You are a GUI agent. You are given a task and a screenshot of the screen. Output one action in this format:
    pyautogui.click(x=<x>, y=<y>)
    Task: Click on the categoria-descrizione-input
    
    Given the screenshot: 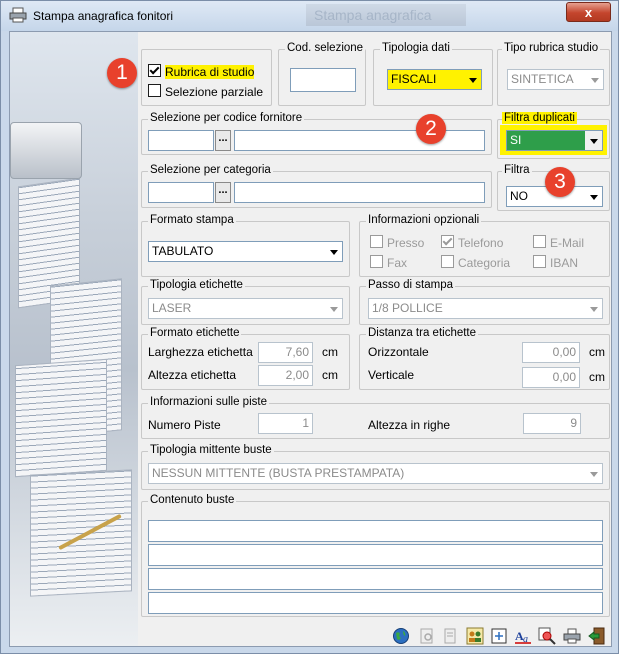 What is the action you would take?
    pyautogui.click(x=359, y=192)
    